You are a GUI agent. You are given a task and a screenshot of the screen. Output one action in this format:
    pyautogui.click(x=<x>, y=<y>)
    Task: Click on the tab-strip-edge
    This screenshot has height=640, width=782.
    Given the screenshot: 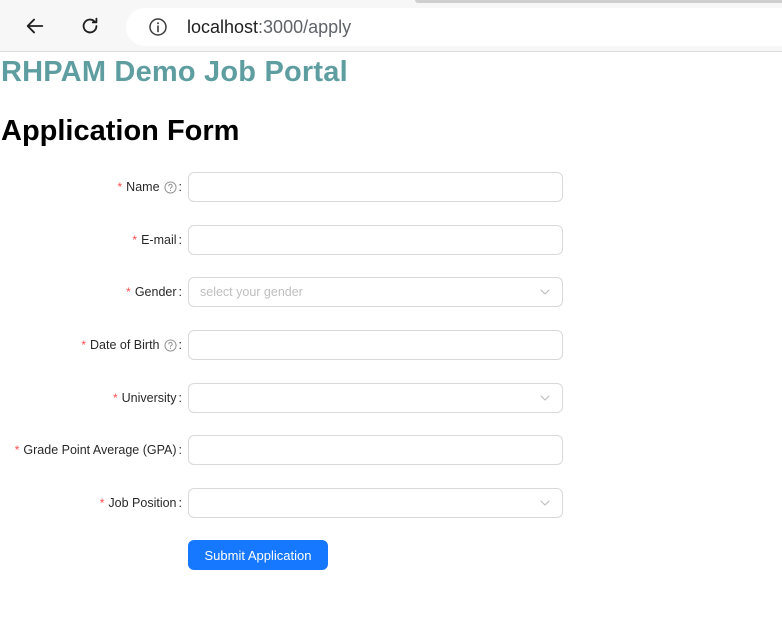 What is the action you would take?
    pyautogui.click(x=598, y=1)
    